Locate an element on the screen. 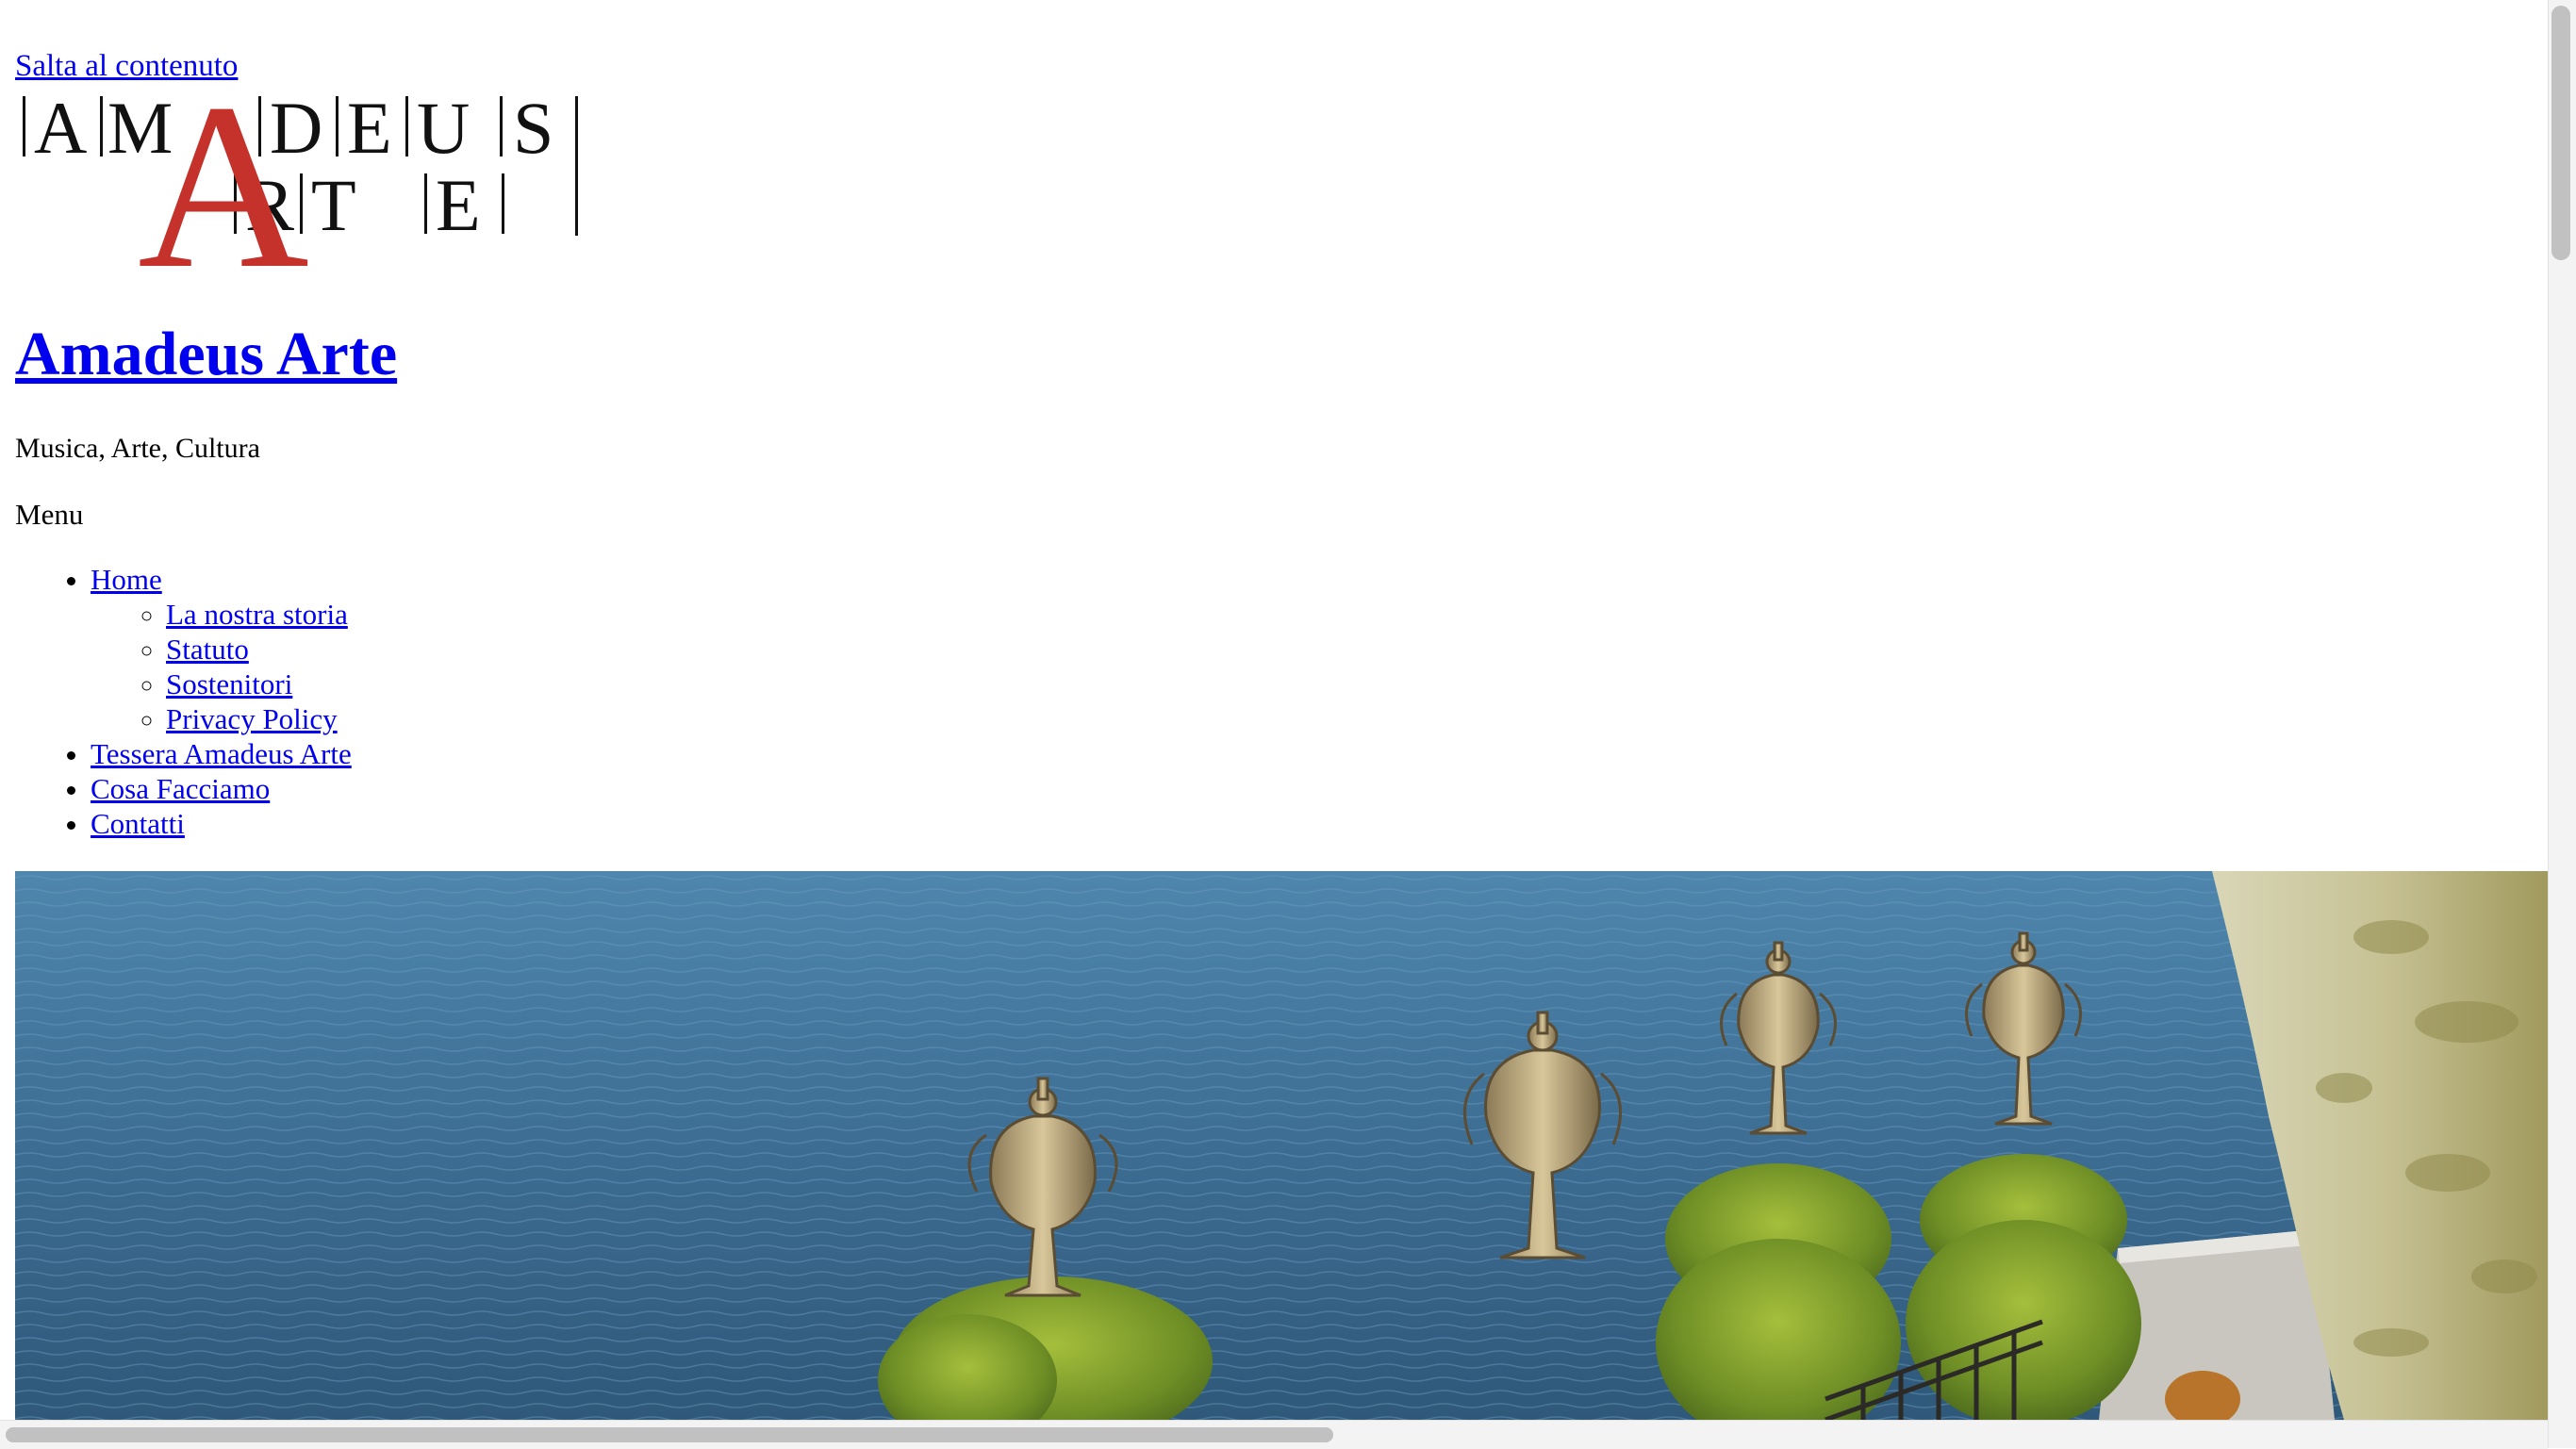  submenu-item-privacy: Privacy Policy is located at coordinates (259, 719).